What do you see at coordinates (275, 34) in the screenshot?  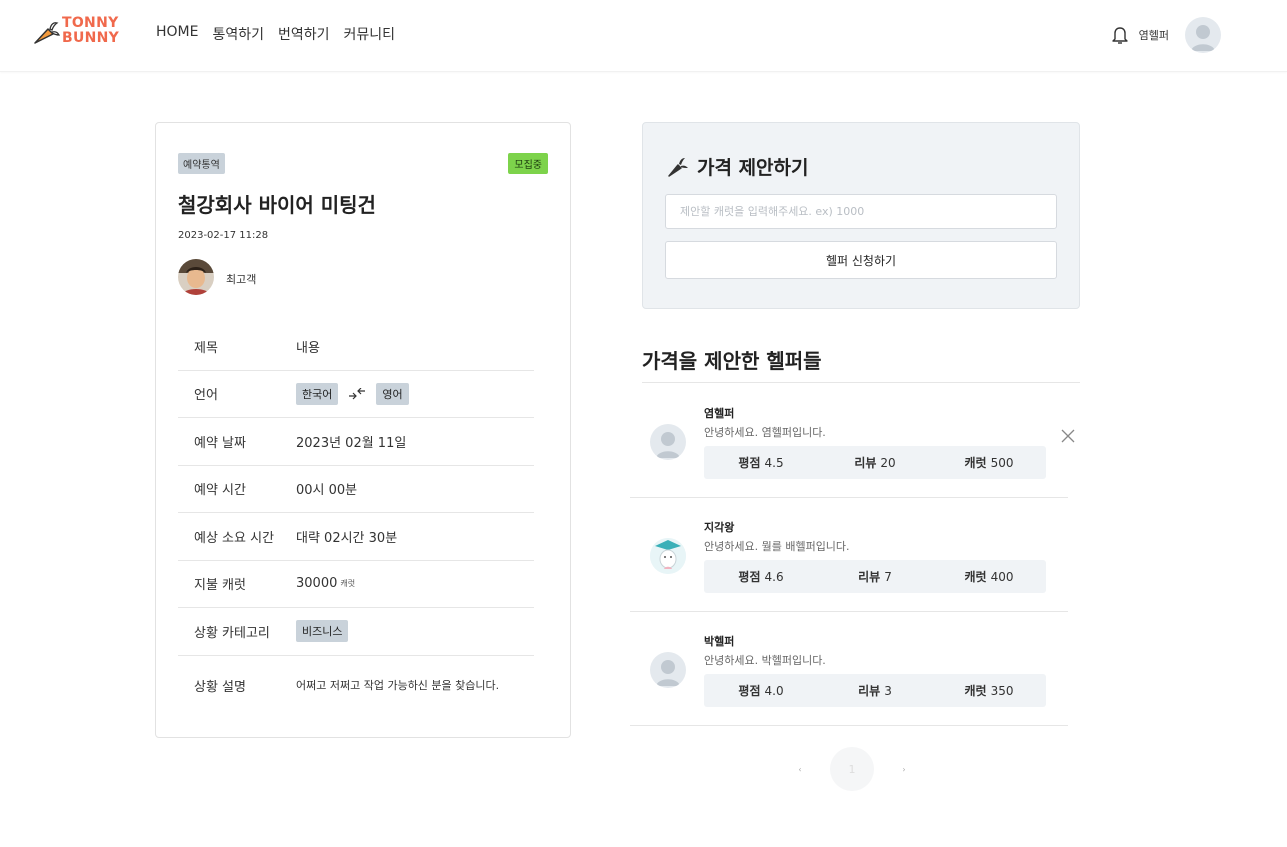 I see `main-nav: HOME 통역하기 번역하기 커뮤니티` at bounding box center [275, 34].